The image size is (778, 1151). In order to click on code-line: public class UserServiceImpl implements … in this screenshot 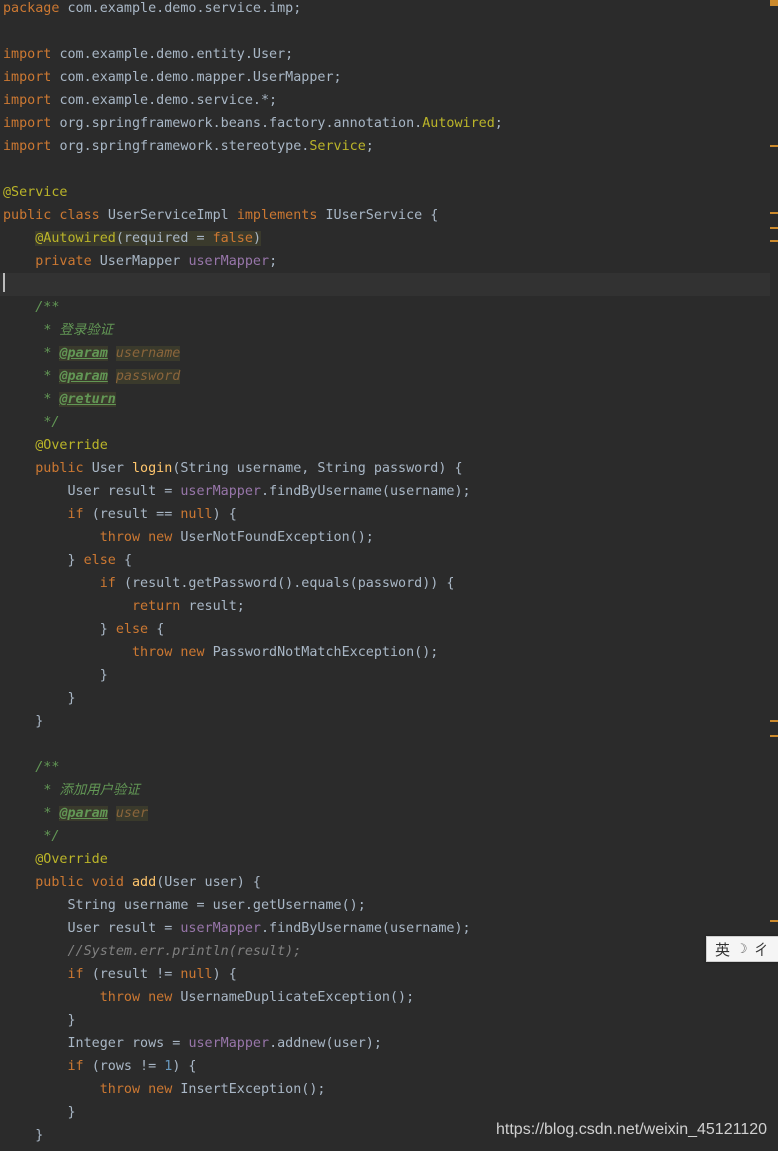, I will do `click(386, 215)`.